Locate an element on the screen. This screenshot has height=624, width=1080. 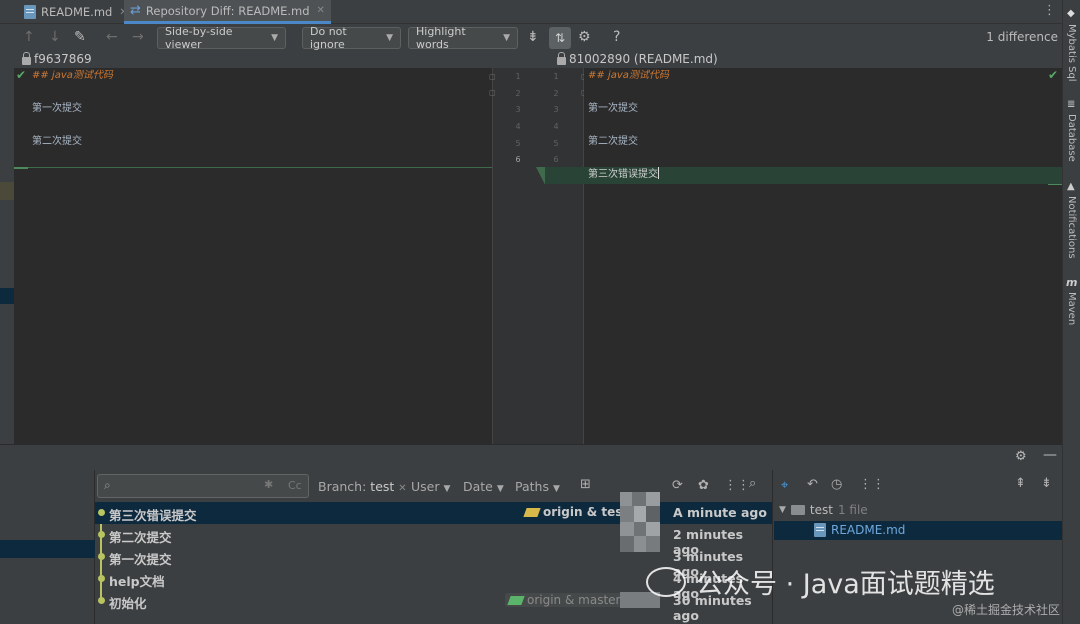
sync-scroll-icon: ⇅ is located at coordinates (560, 38).